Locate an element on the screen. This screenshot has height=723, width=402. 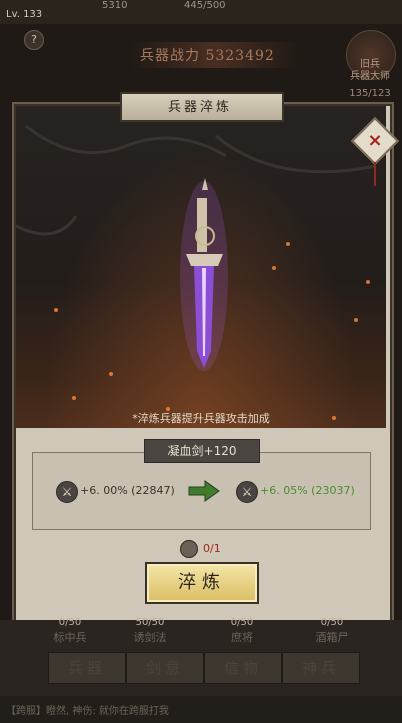
resource-gold: 5310 is located at coordinates (115, 5).